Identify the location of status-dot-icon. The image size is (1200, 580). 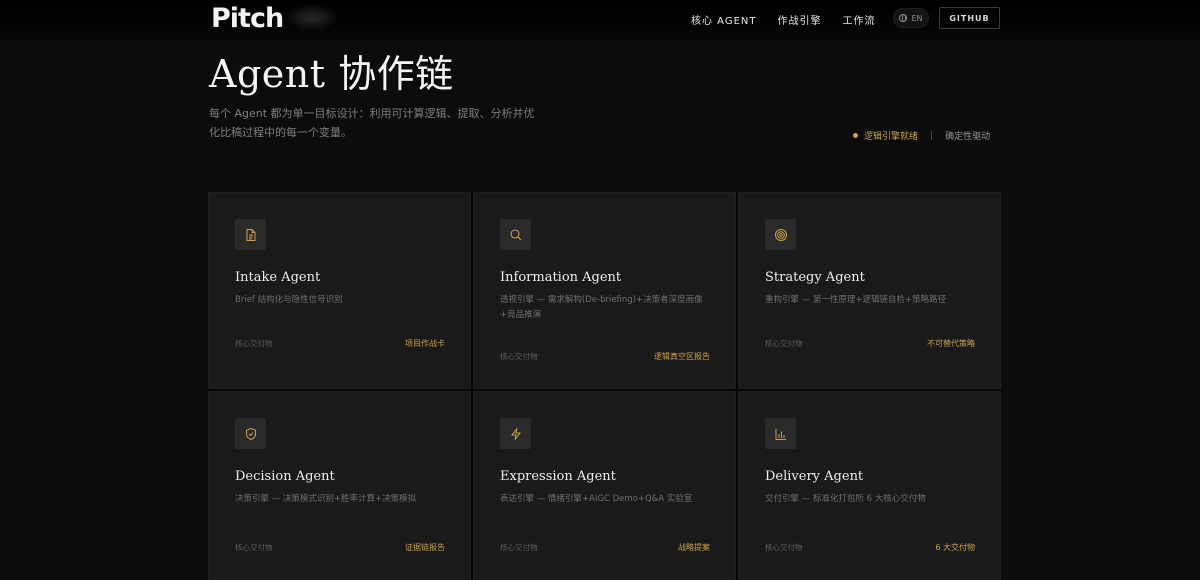
(855, 135).